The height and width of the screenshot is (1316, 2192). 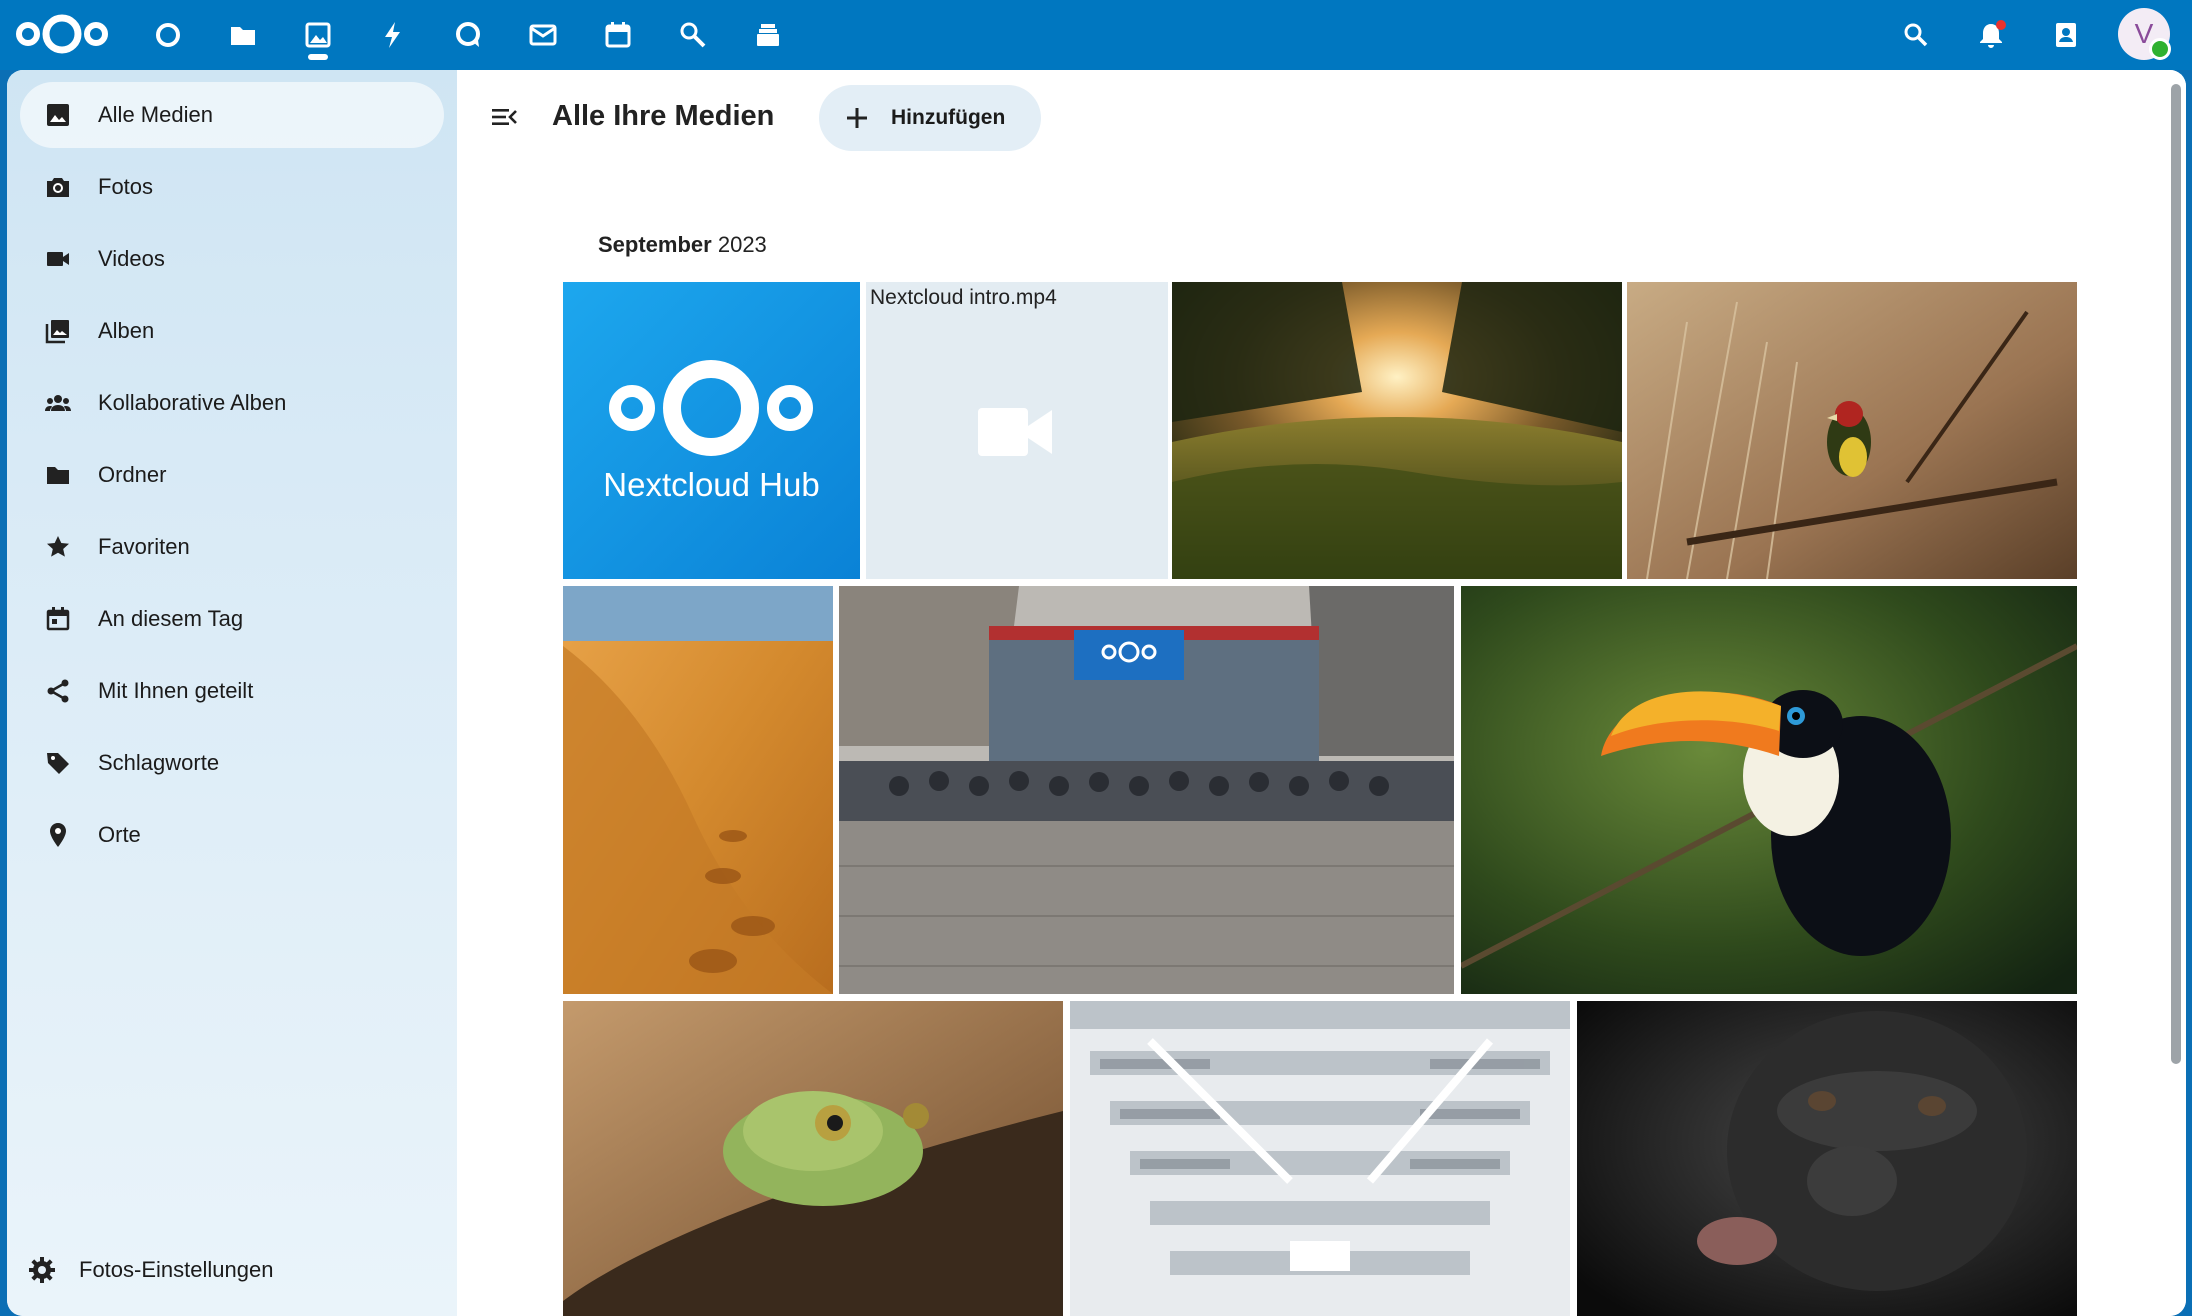 What do you see at coordinates (2066, 35) in the screenshot?
I see `contacts-icon` at bounding box center [2066, 35].